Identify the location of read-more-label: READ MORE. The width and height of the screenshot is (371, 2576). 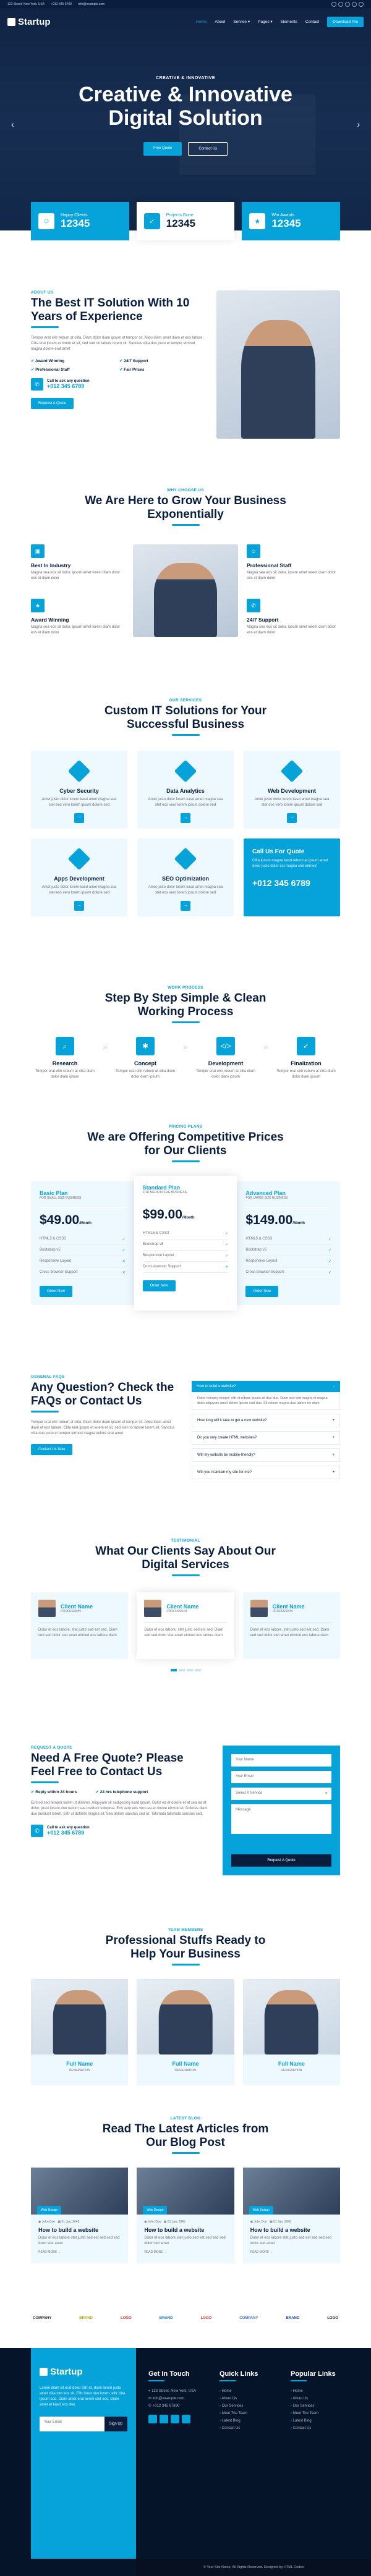
(48, 2252).